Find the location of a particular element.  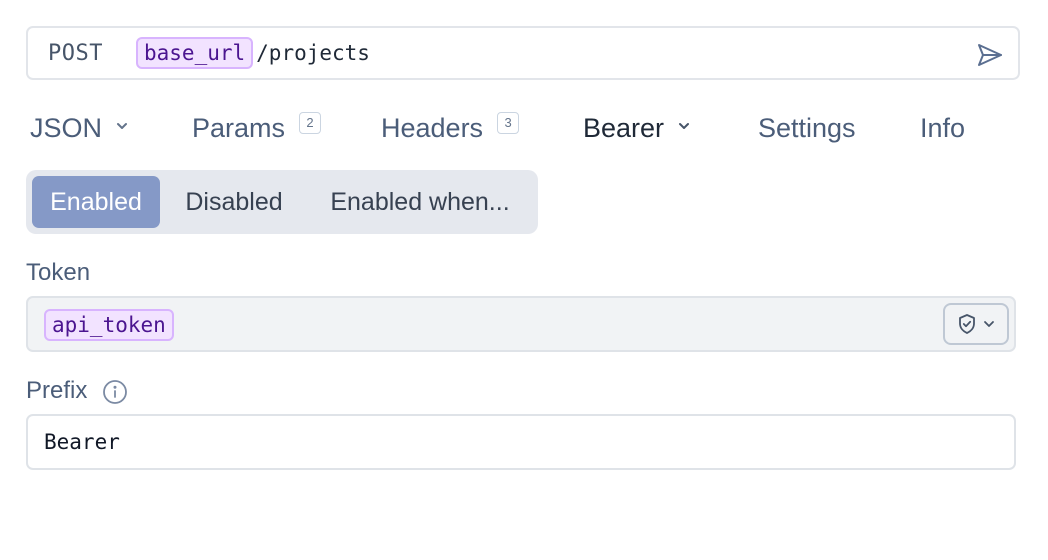

headers-count-badge: 3 is located at coordinates (508, 123).